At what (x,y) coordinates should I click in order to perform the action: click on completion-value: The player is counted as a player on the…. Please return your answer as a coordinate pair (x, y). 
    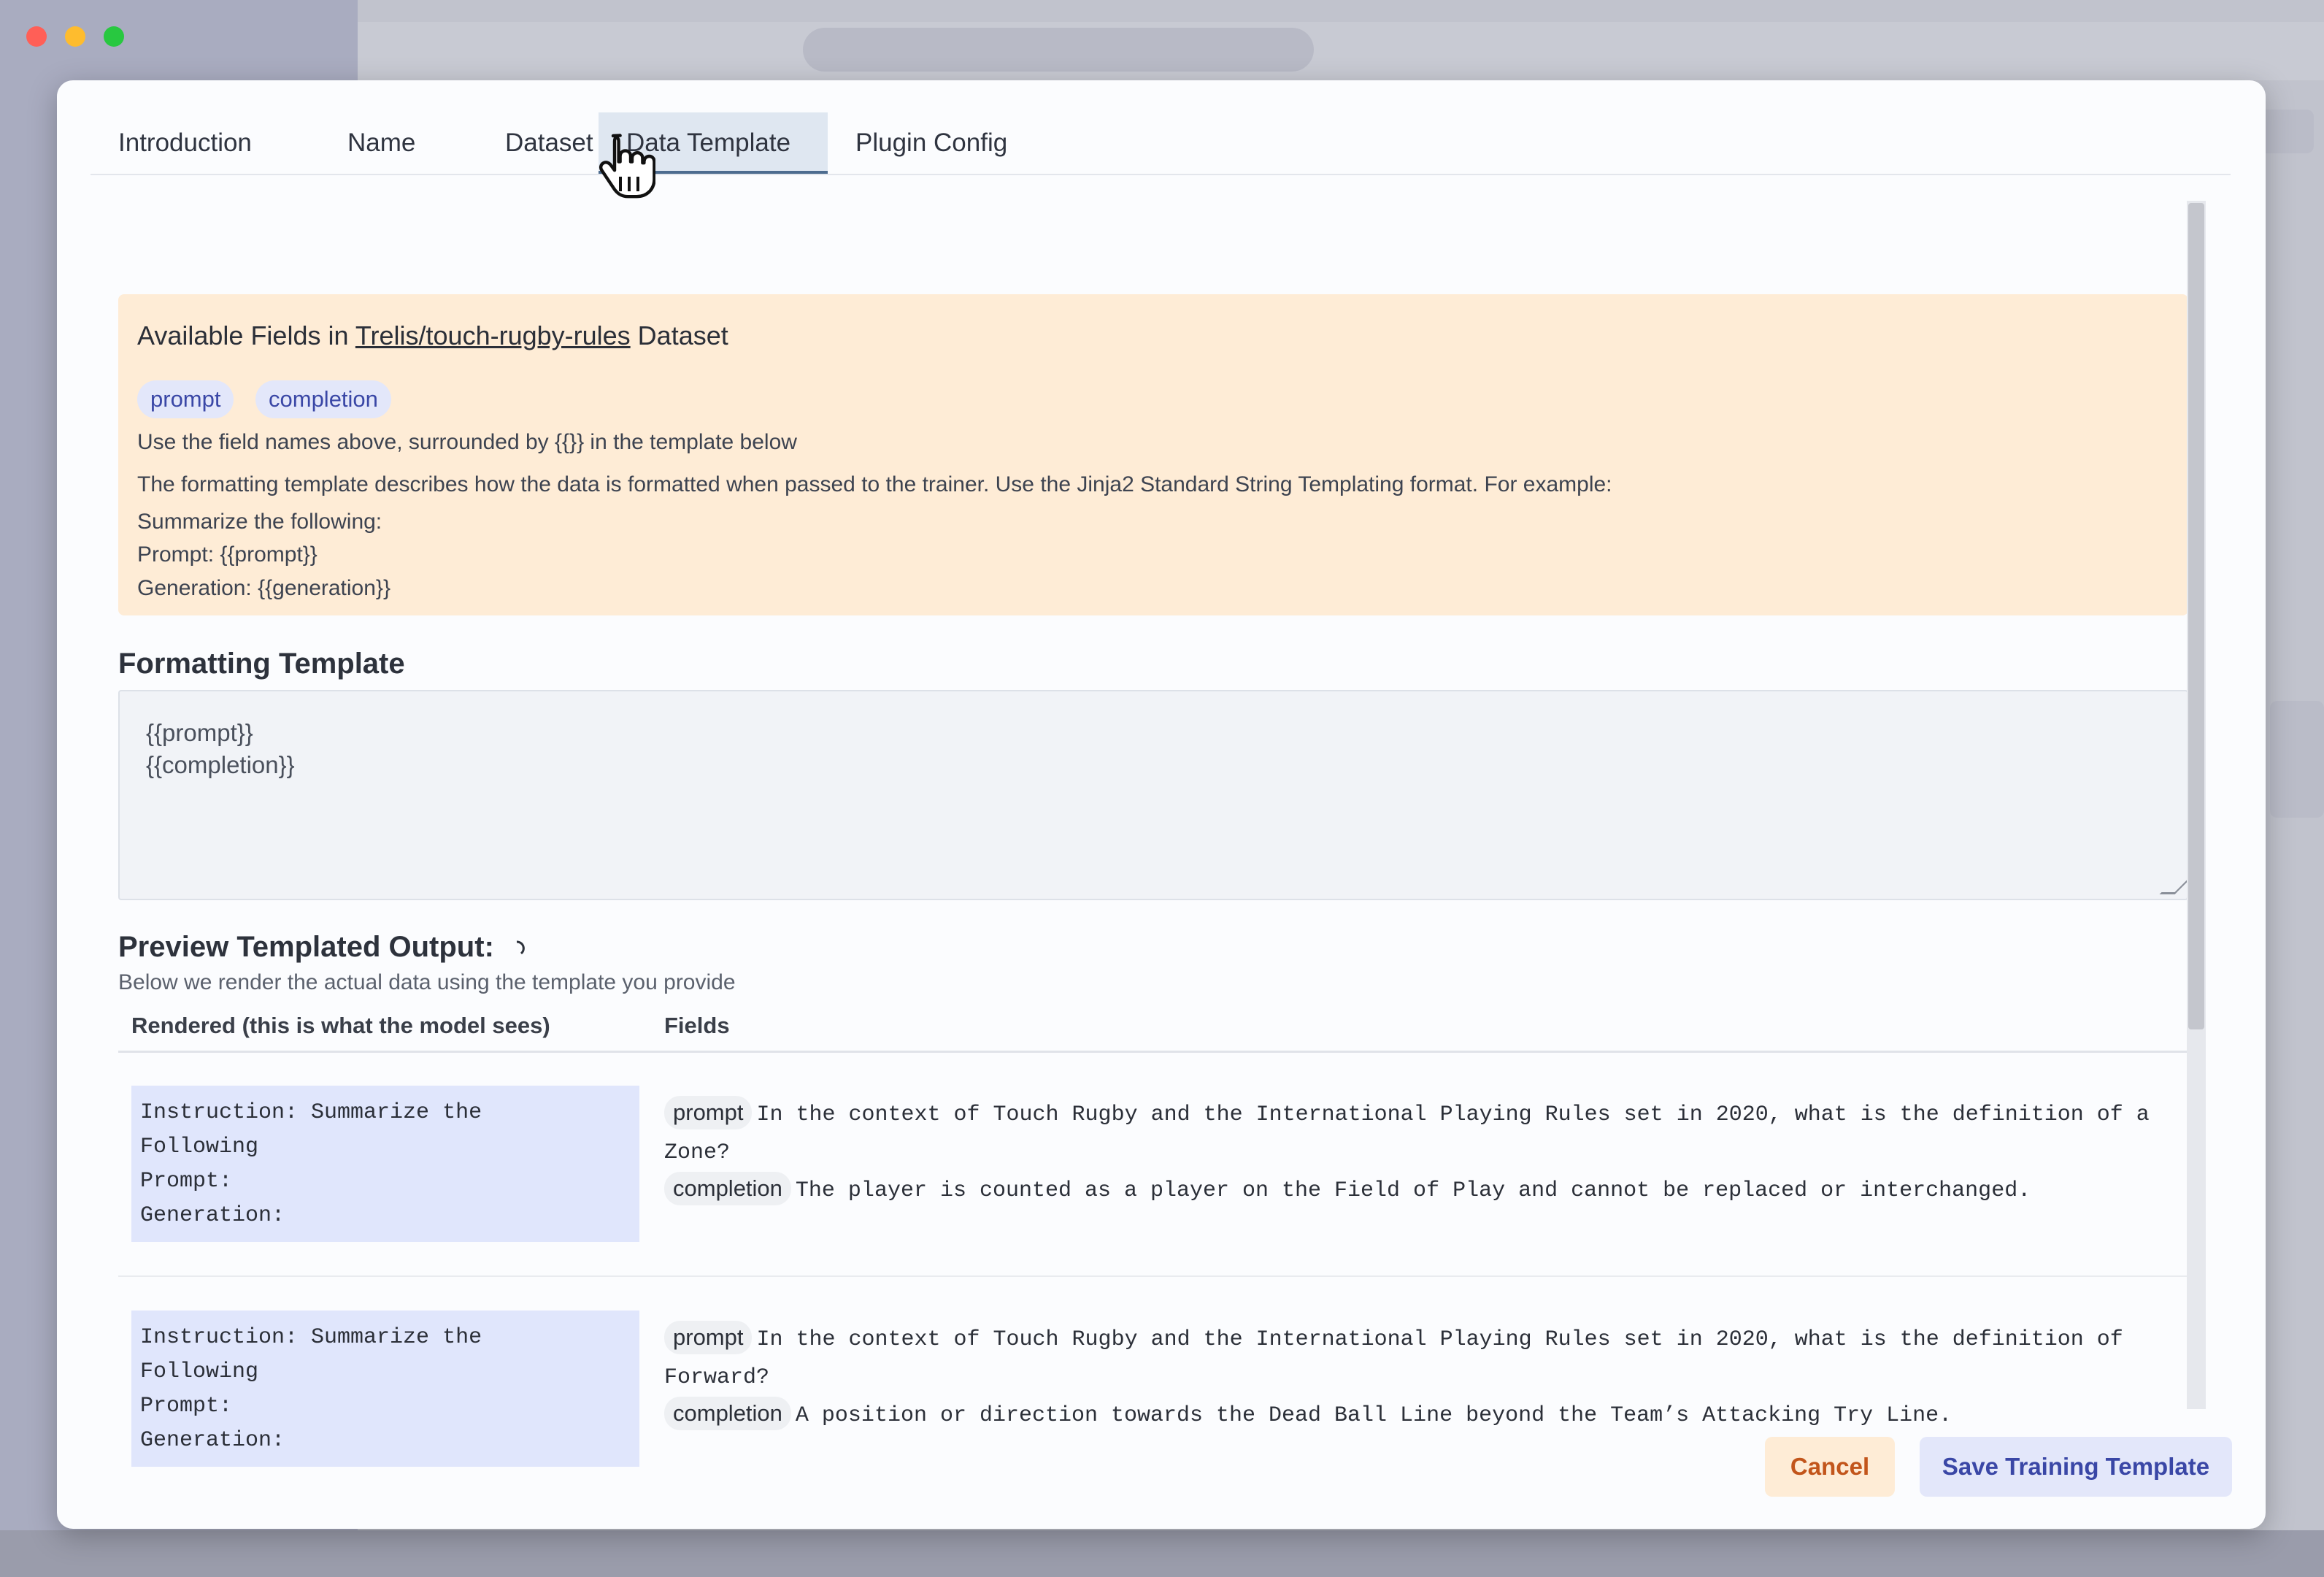
    Looking at the image, I should click on (1413, 1190).